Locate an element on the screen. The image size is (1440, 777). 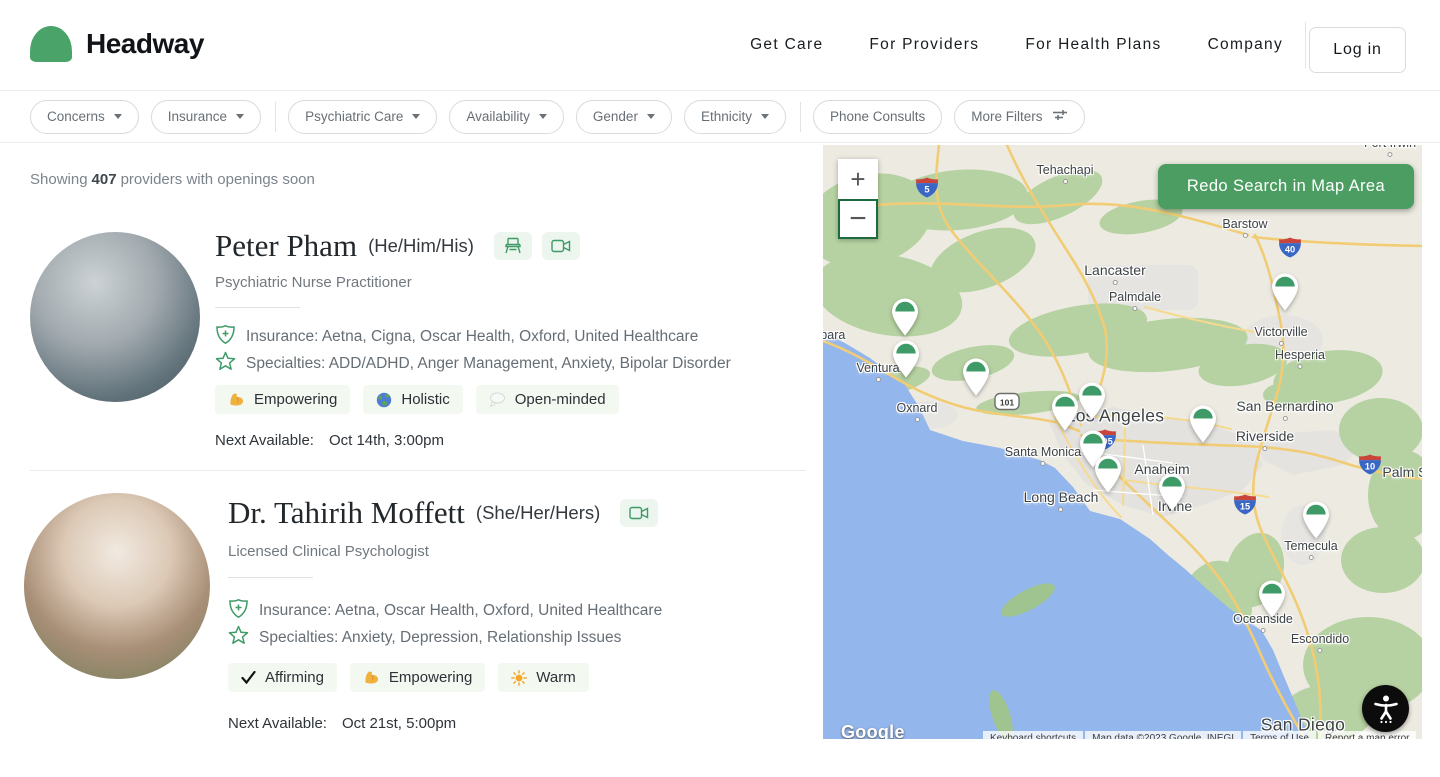
svg-text: 40 is located at coordinates (1290, 249).